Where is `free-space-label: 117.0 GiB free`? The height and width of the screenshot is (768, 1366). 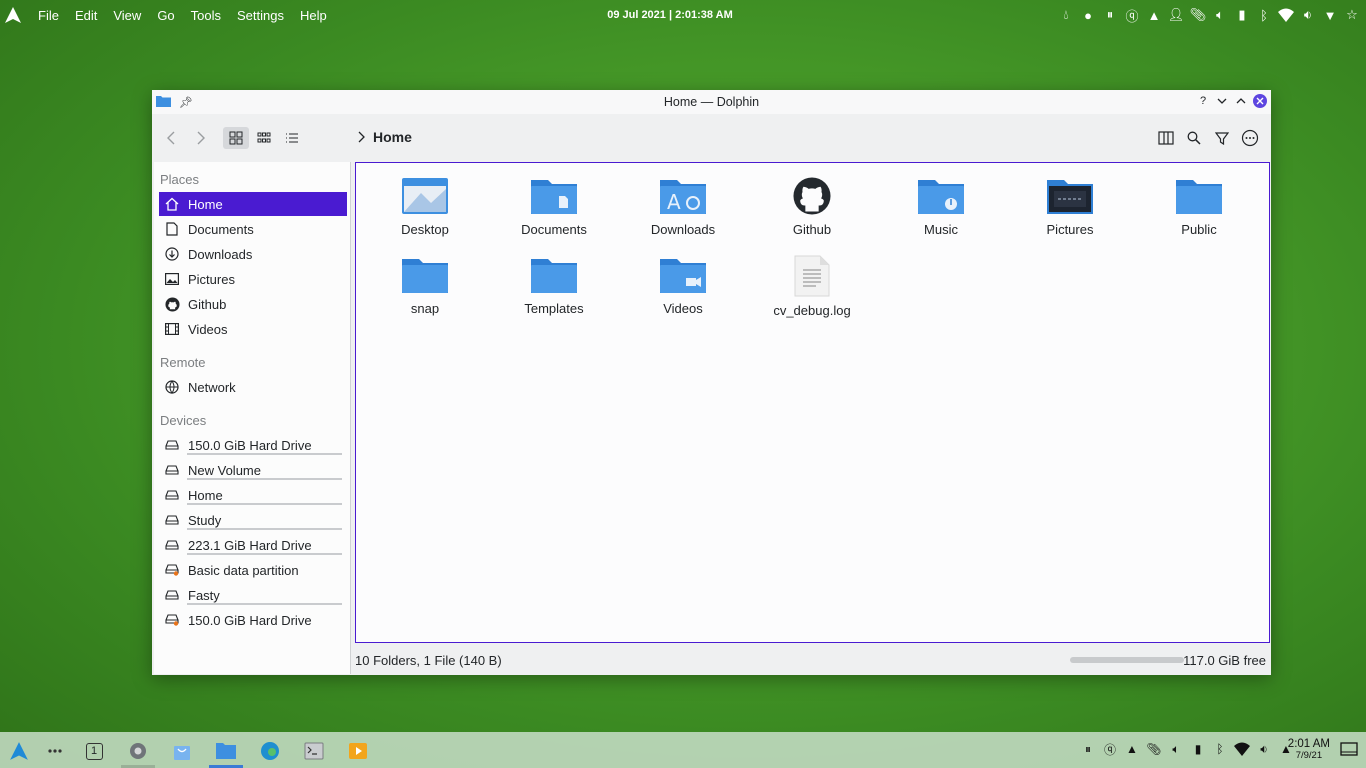 free-space-label: 117.0 GiB free is located at coordinates (1224, 660).